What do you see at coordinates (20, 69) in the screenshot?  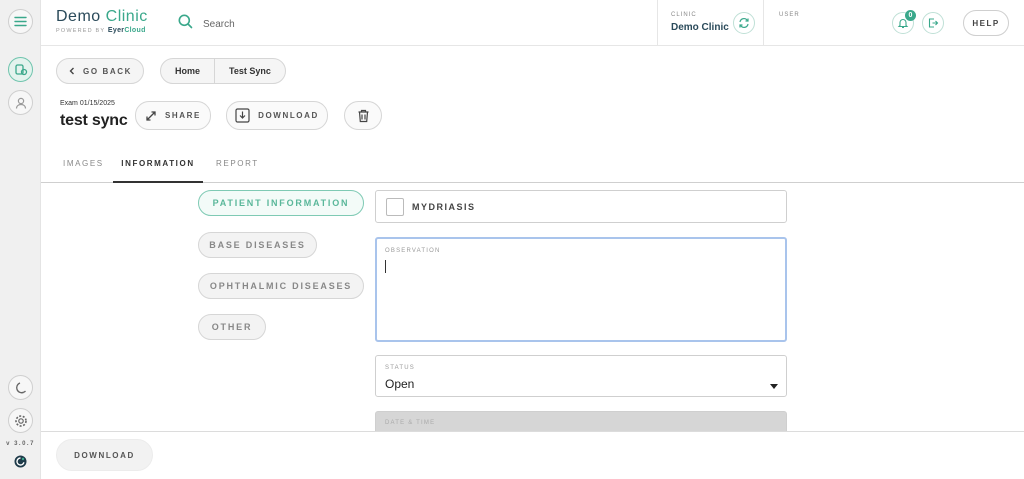 I see `exams-nav-icon` at bounding box center [20, 69].